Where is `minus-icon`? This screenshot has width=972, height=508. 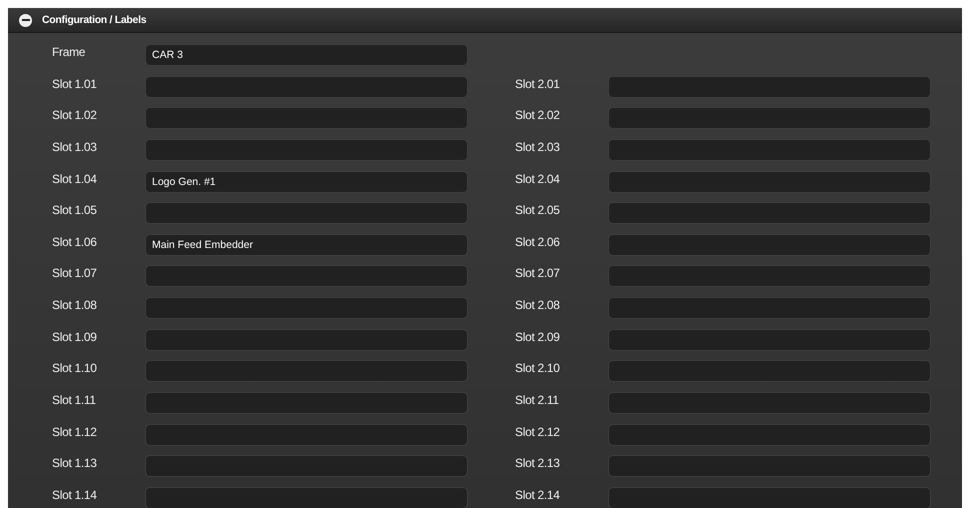
minus-icon is located at coordinates (26, 20).